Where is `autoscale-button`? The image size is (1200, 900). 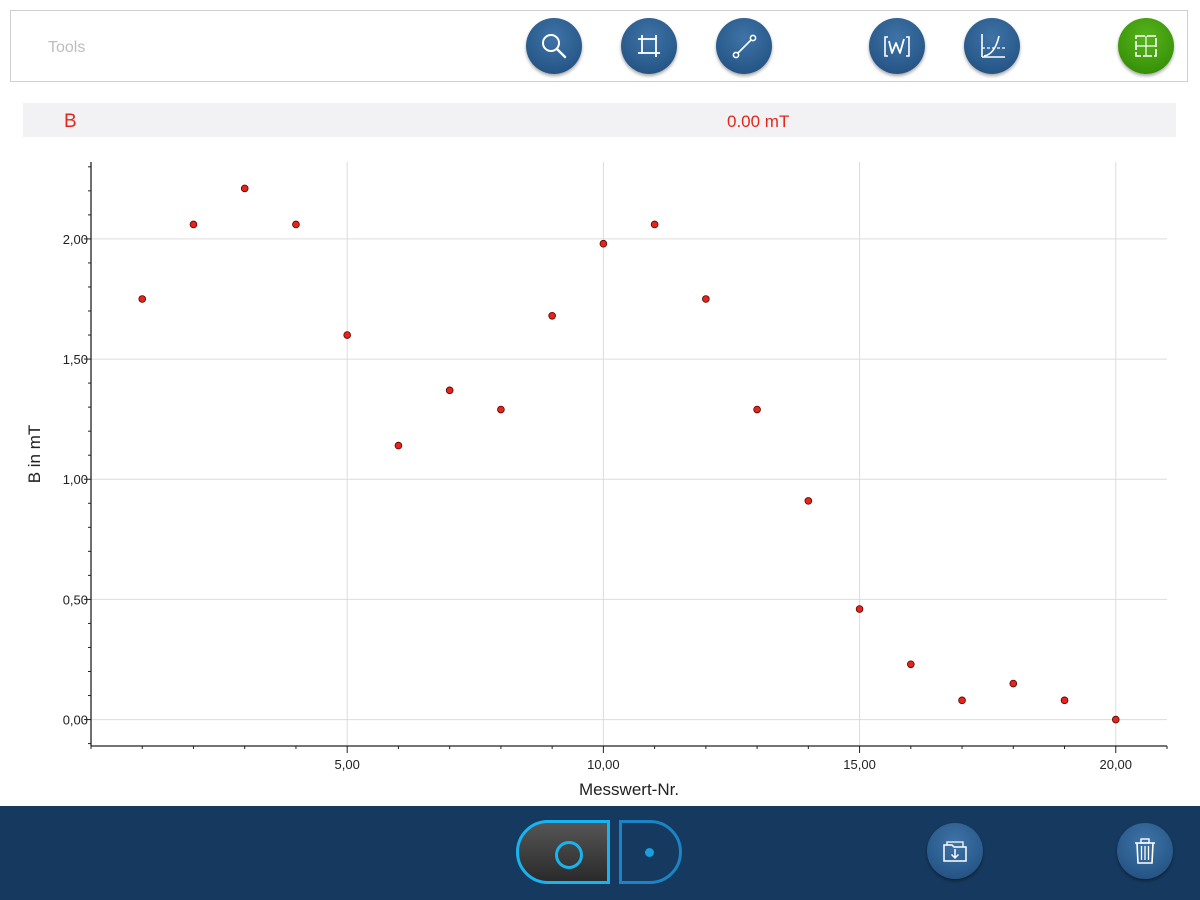 autoscale-button is located at coordinates (897, 46).